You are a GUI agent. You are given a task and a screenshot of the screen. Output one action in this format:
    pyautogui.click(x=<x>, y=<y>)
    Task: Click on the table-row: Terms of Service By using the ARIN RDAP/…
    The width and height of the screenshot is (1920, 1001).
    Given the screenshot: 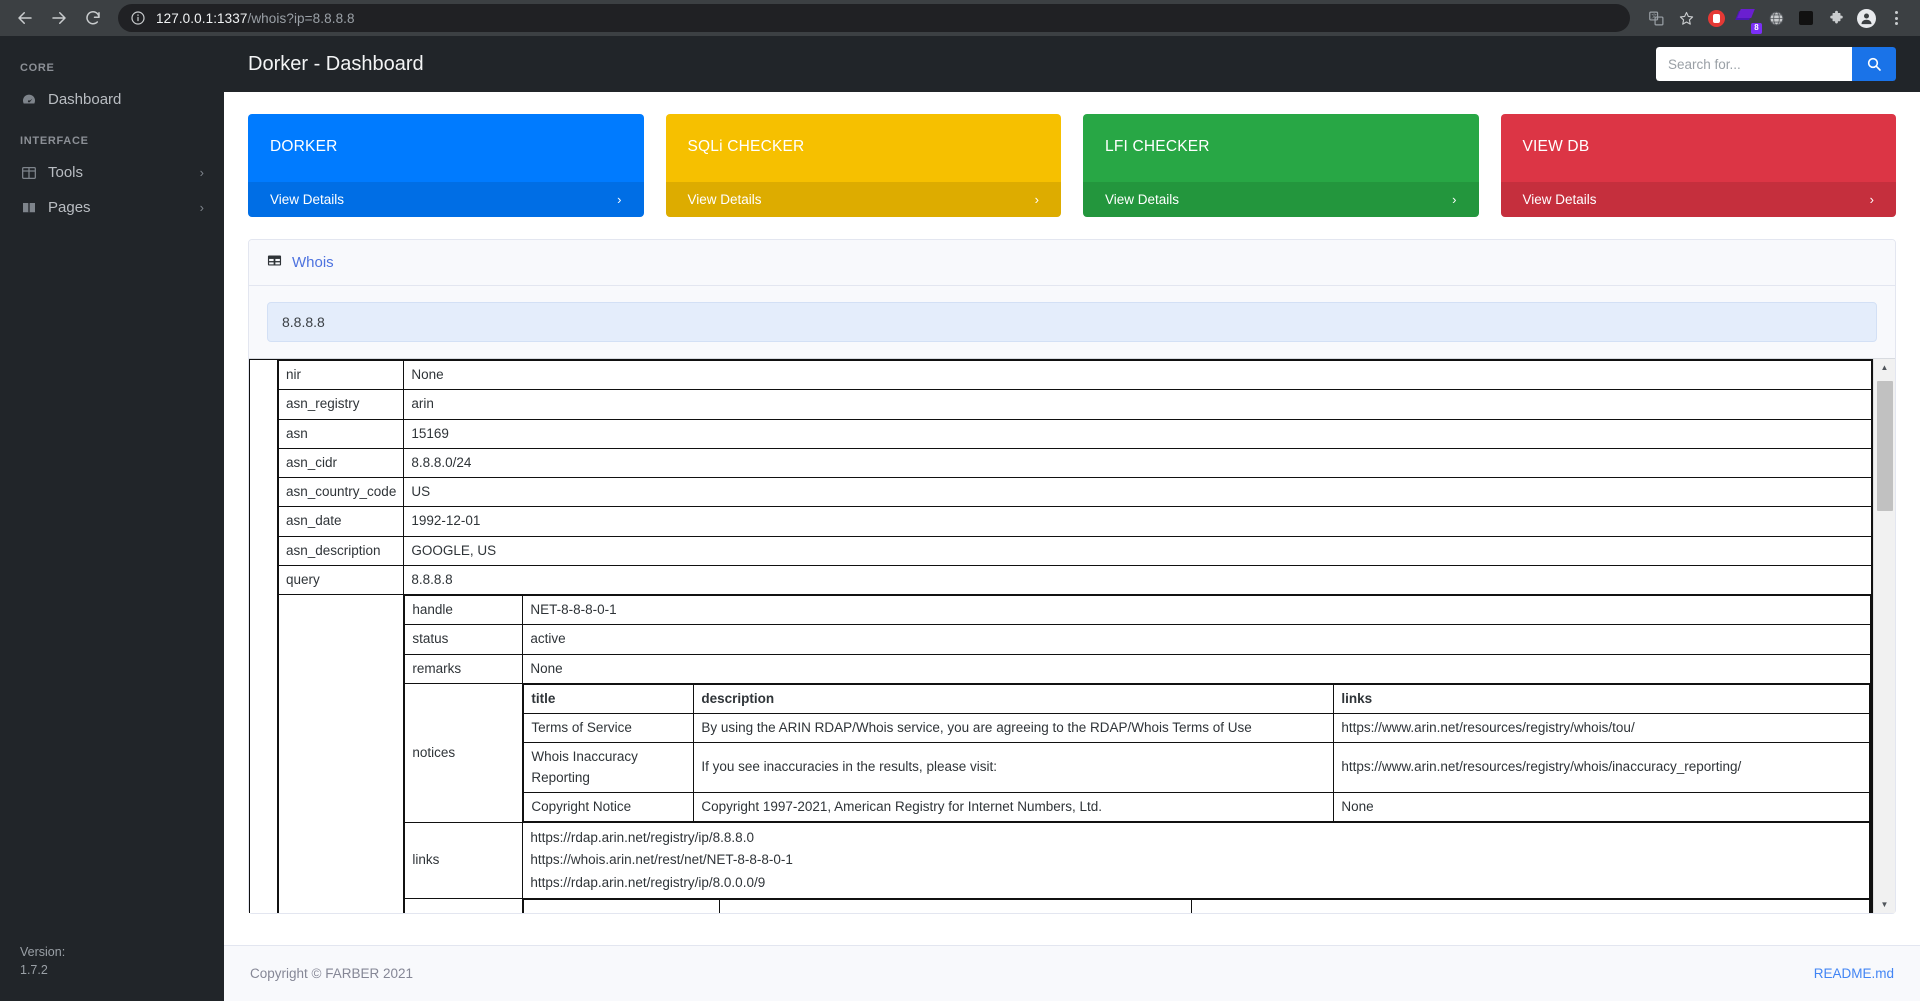 What is the action you would take?
    pyautogui.click(x=1196, y=728)
    